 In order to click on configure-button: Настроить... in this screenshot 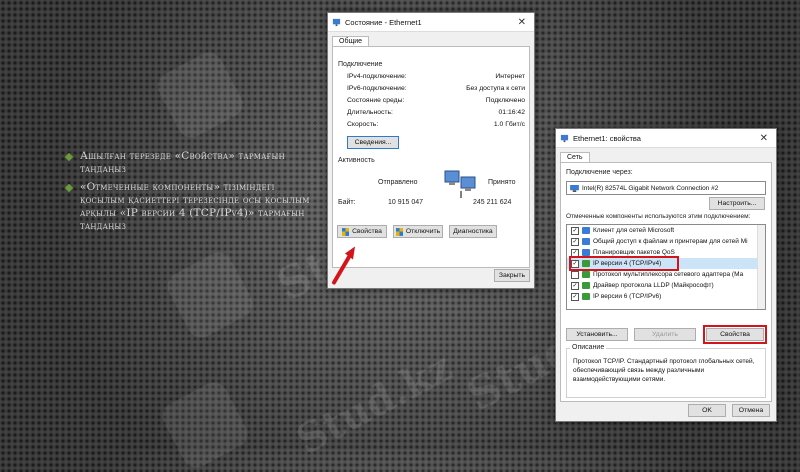, I will do `click(737, 203)`.